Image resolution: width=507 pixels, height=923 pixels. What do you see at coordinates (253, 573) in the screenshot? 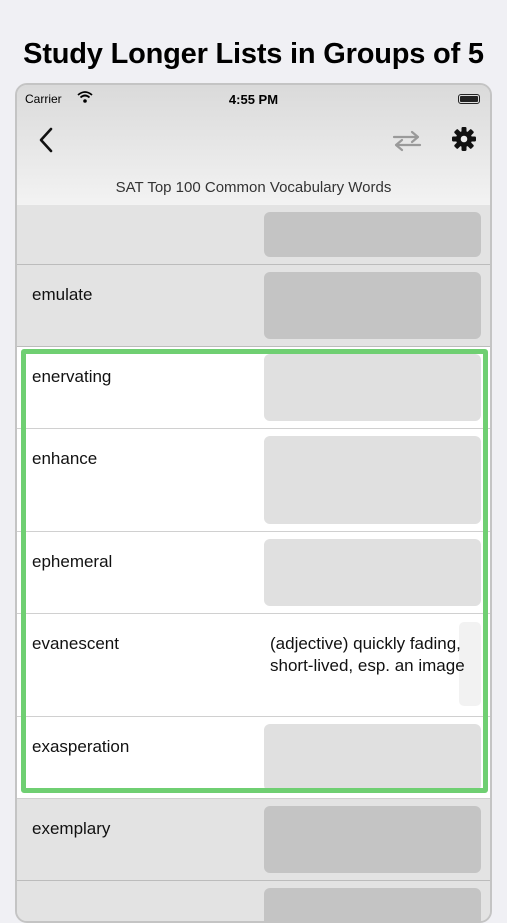
I see `list-row: ephemeral` at bounding box center [253, 573].